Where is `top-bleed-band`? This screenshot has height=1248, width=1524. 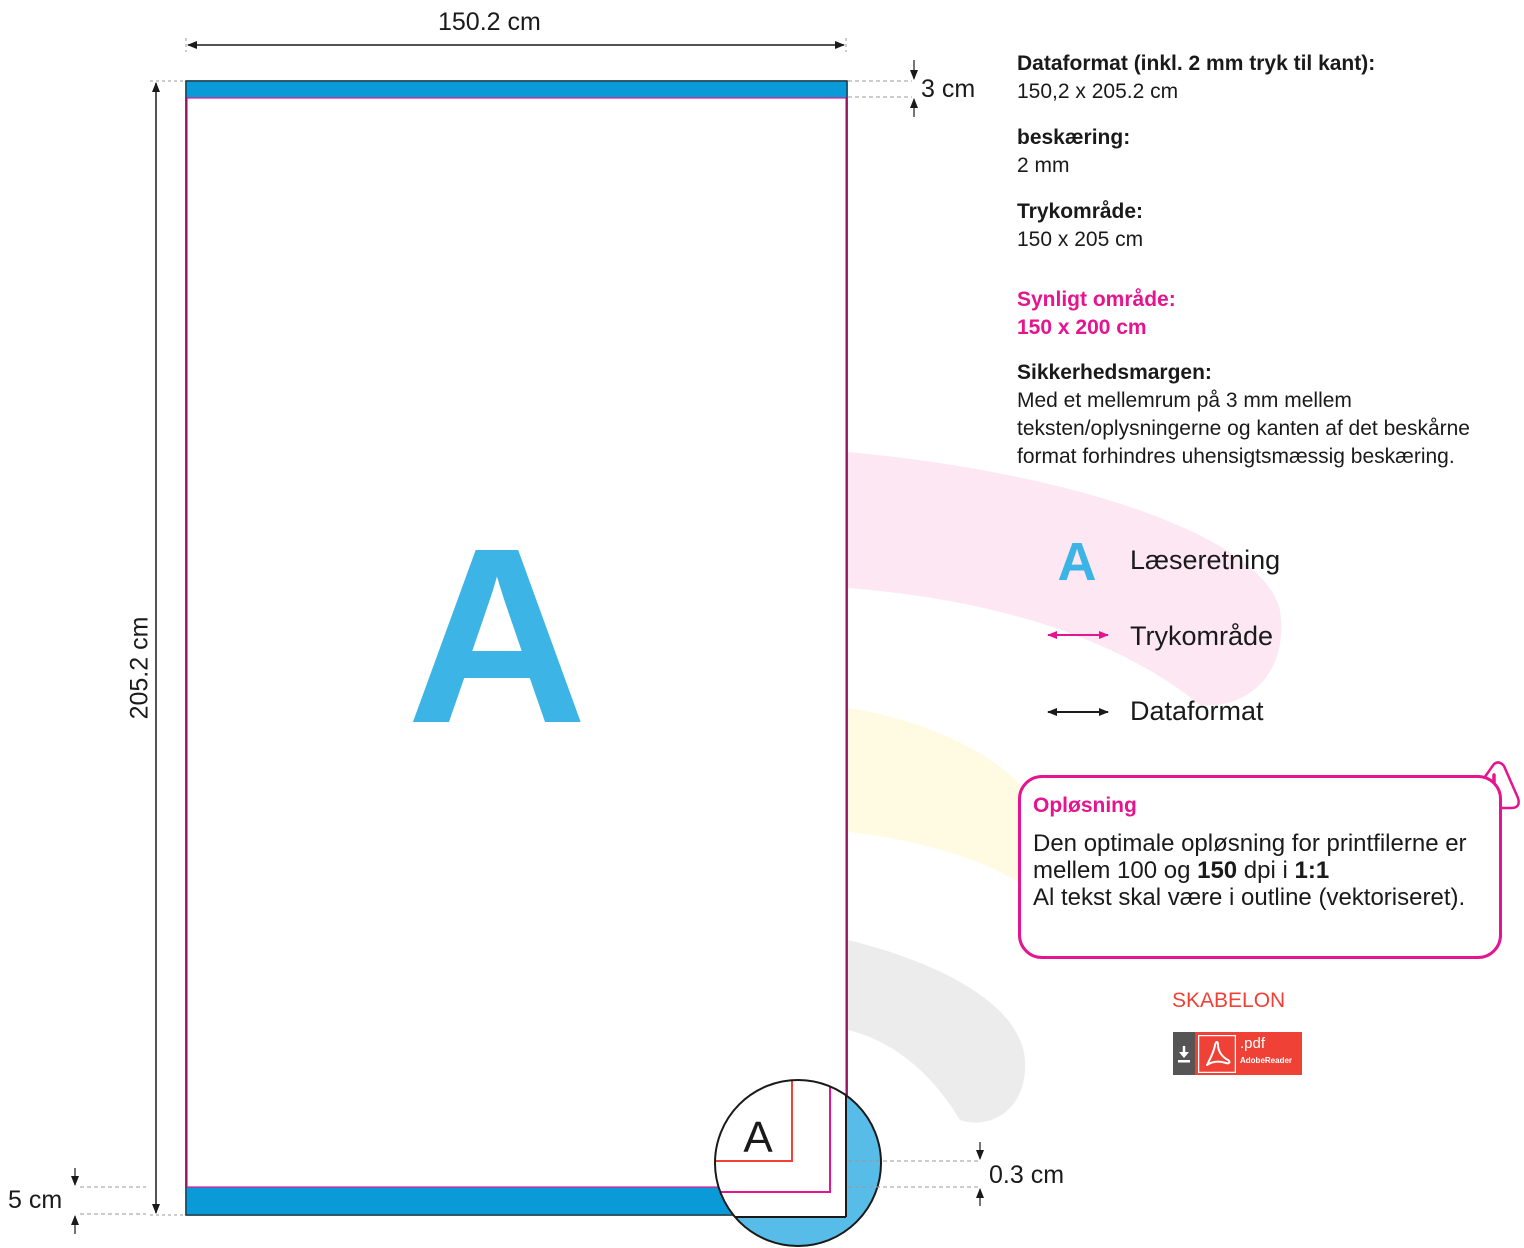 top-bleed-band is located at coordinates (516, 89).